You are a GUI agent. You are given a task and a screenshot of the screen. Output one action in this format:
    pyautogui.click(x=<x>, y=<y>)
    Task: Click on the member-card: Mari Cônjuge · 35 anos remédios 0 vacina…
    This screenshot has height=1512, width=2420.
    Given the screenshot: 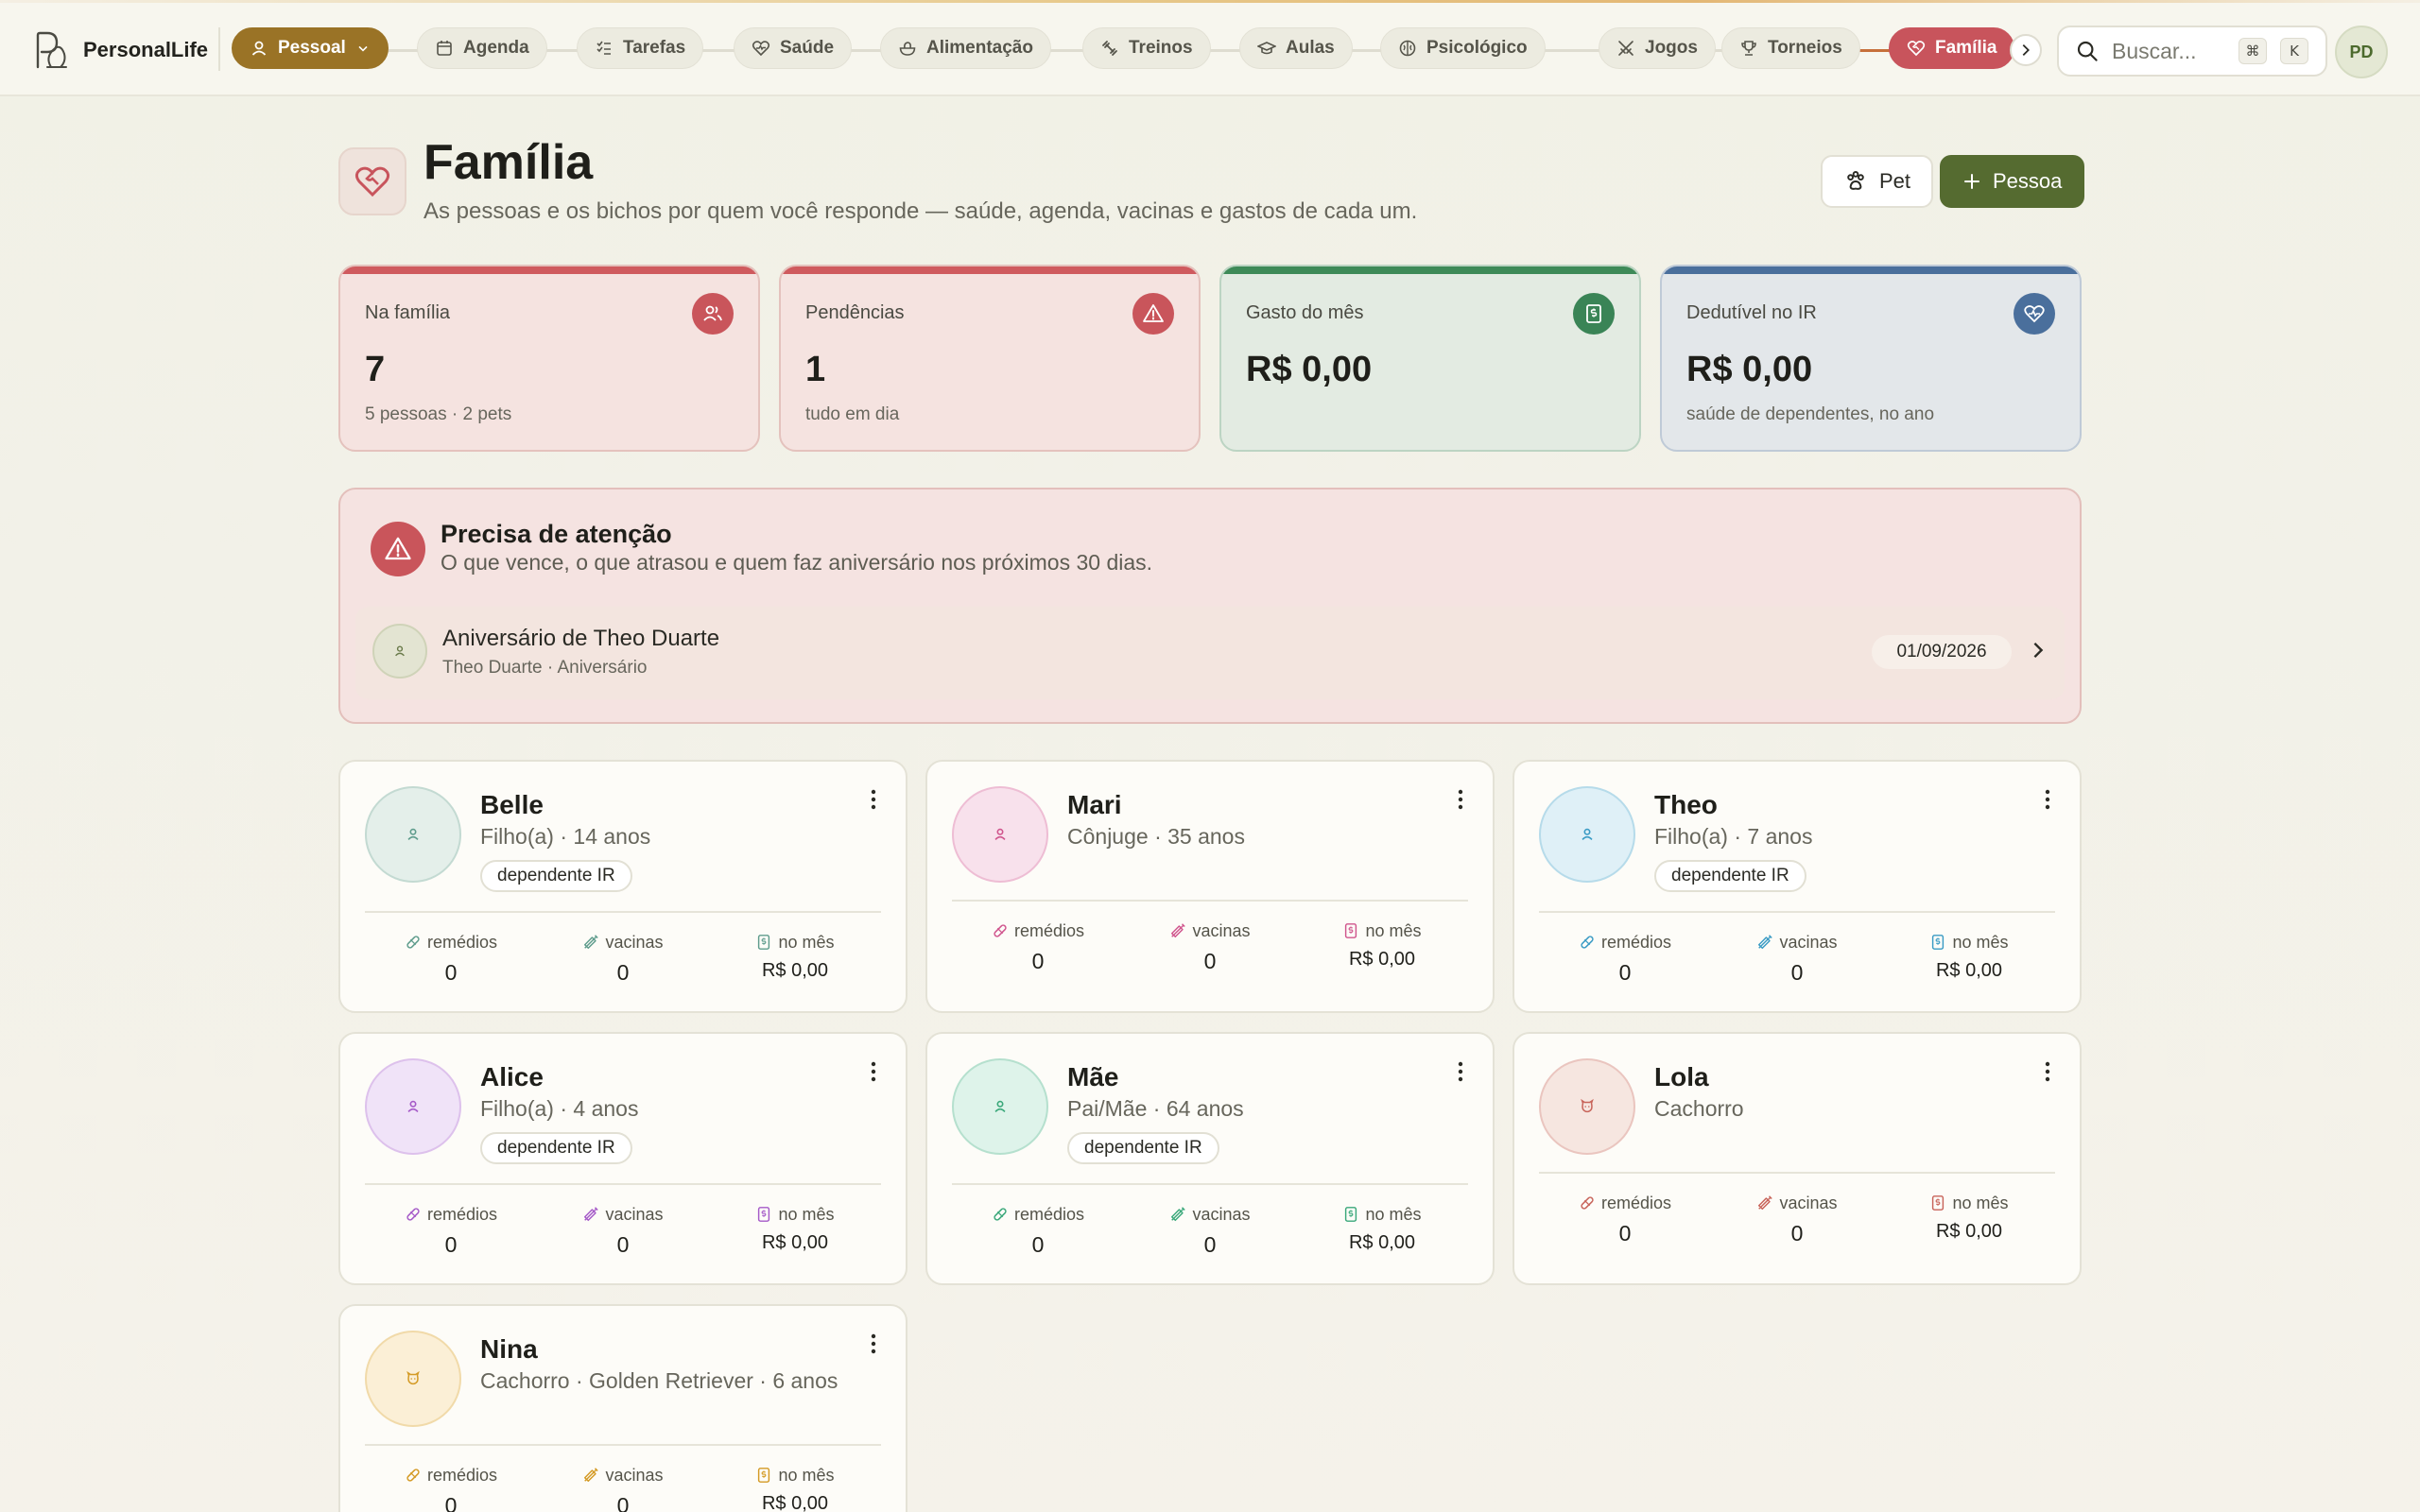 What is the action you would take?
    pyautogui.click(x=1210, y=886)
    